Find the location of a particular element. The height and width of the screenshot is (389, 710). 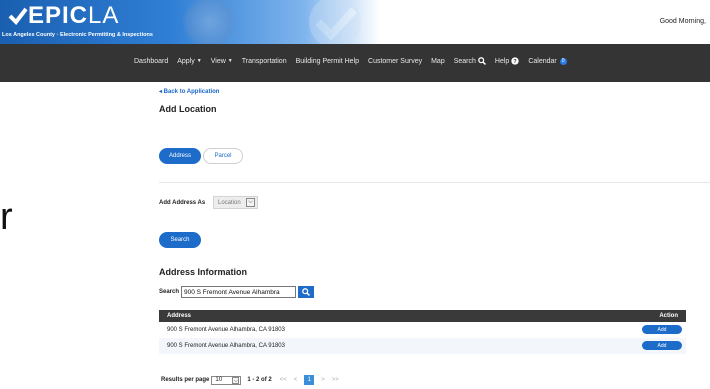

add-address-as-select: Location ⌵ is located at coordinates (235, 202).